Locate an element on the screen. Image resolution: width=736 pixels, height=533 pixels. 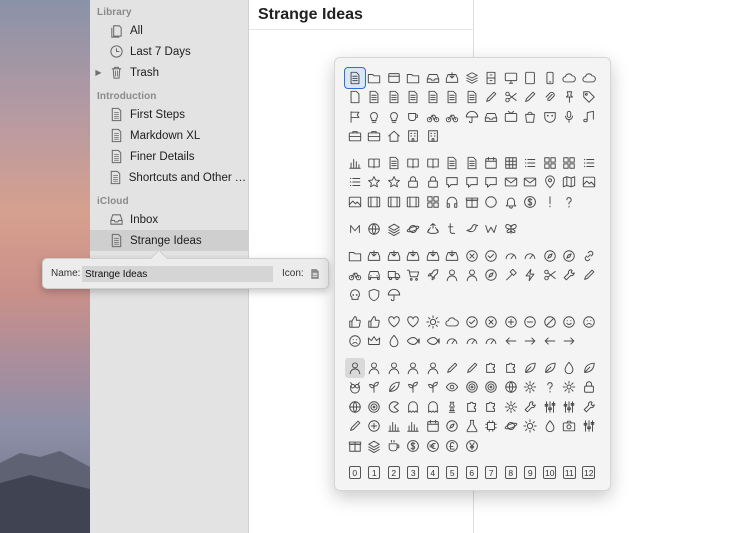
icon-option-heart-icon is located at coordinates (394, 322).